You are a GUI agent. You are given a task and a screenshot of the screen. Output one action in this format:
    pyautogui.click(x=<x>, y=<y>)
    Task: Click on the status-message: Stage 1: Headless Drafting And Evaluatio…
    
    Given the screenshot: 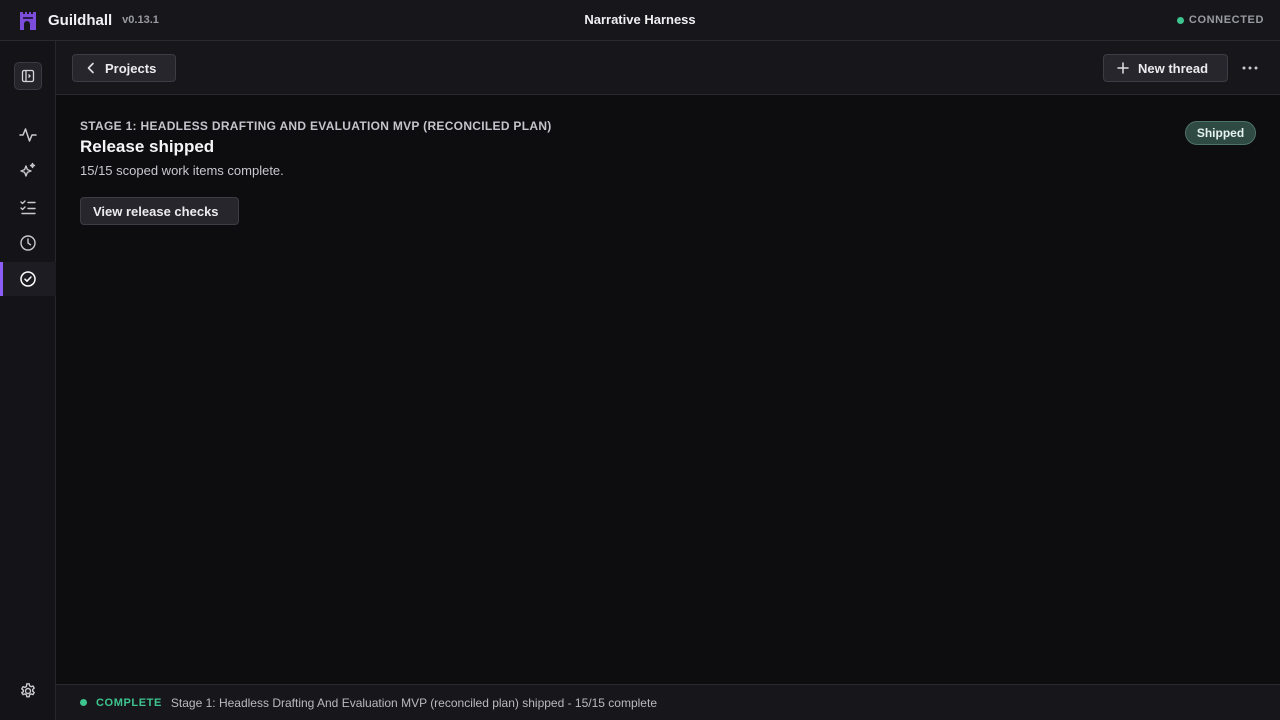 What is the action you would take?
    pyautogui.click(x=413, y=702)
    